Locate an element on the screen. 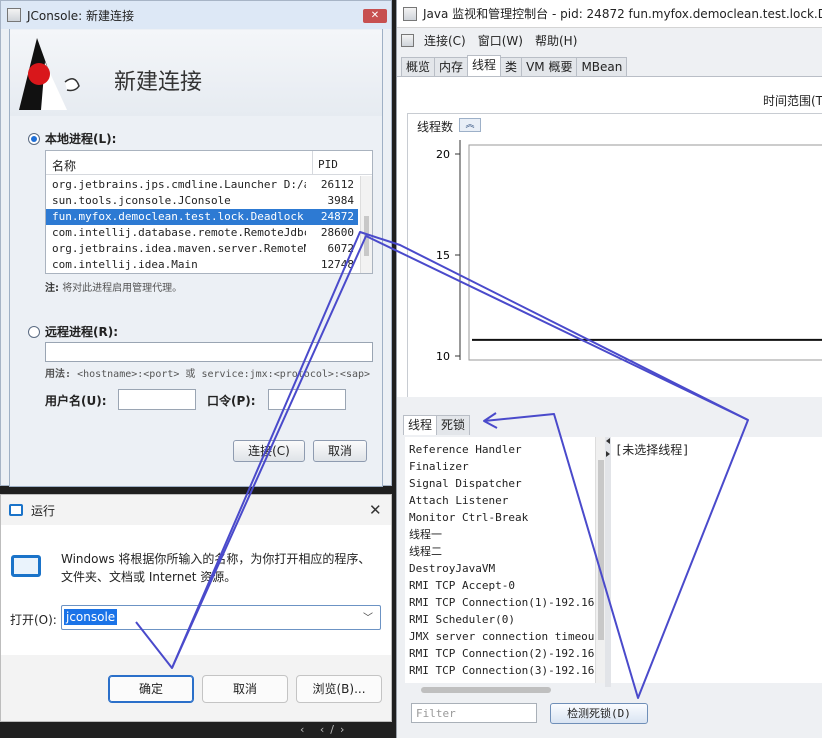  chart-expand-button: ︽ is located at coordinates (470, 125).